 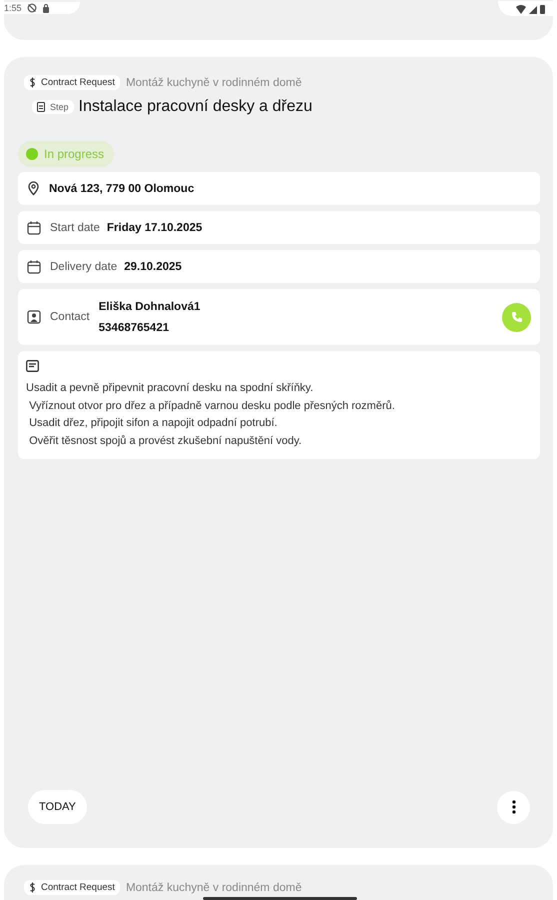 What do you see at coordinates (41, 107) in the screenshot?
I see `step-icon` at bounding box center [41, 107].